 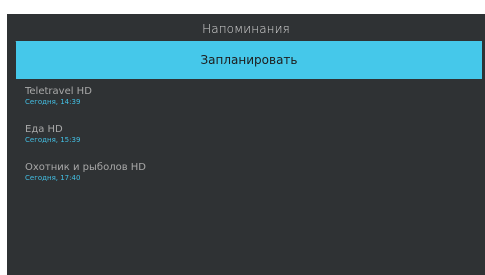 I want to click on reminder-channel-name: Teletravel HD, so click(x=58, y=91).